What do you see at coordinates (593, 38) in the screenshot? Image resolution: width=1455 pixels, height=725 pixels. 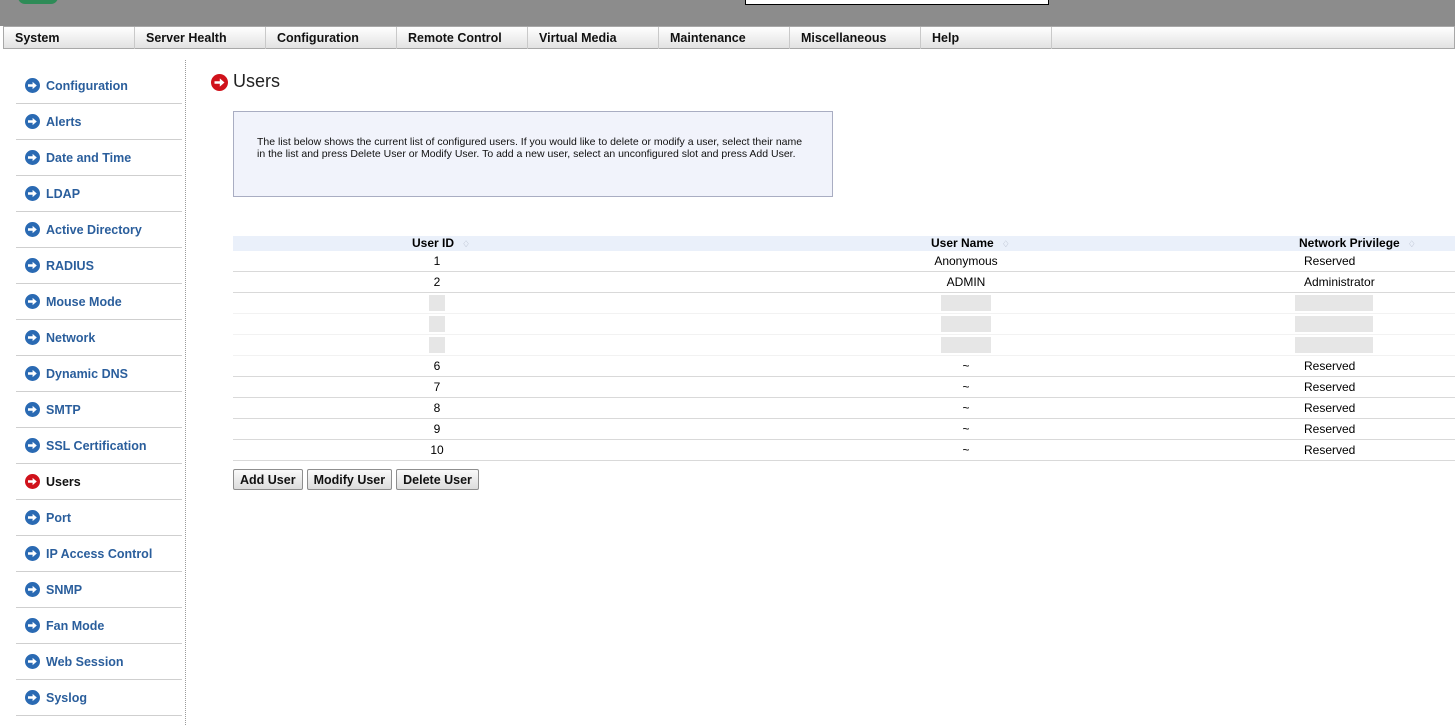 I see `menu-virtual-media: Virtual Media` at bounding box center [593, 38].